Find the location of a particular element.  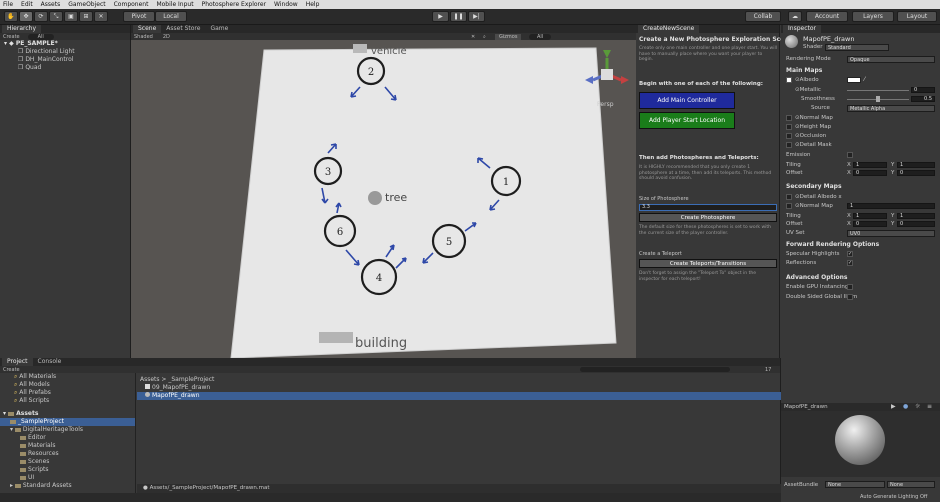

project-breadcrumb: Assets > _SampleProject is located at coordinates (177, 379).